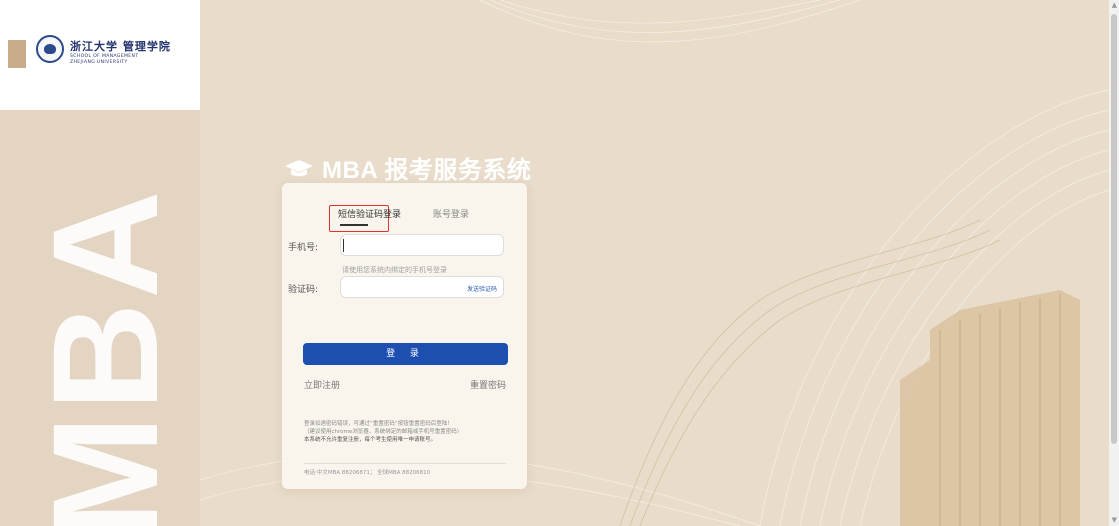 This screenshot has width=1119, height=526. I want to click on page-scrollbar: ▲ ▼, so click(1114, 263).